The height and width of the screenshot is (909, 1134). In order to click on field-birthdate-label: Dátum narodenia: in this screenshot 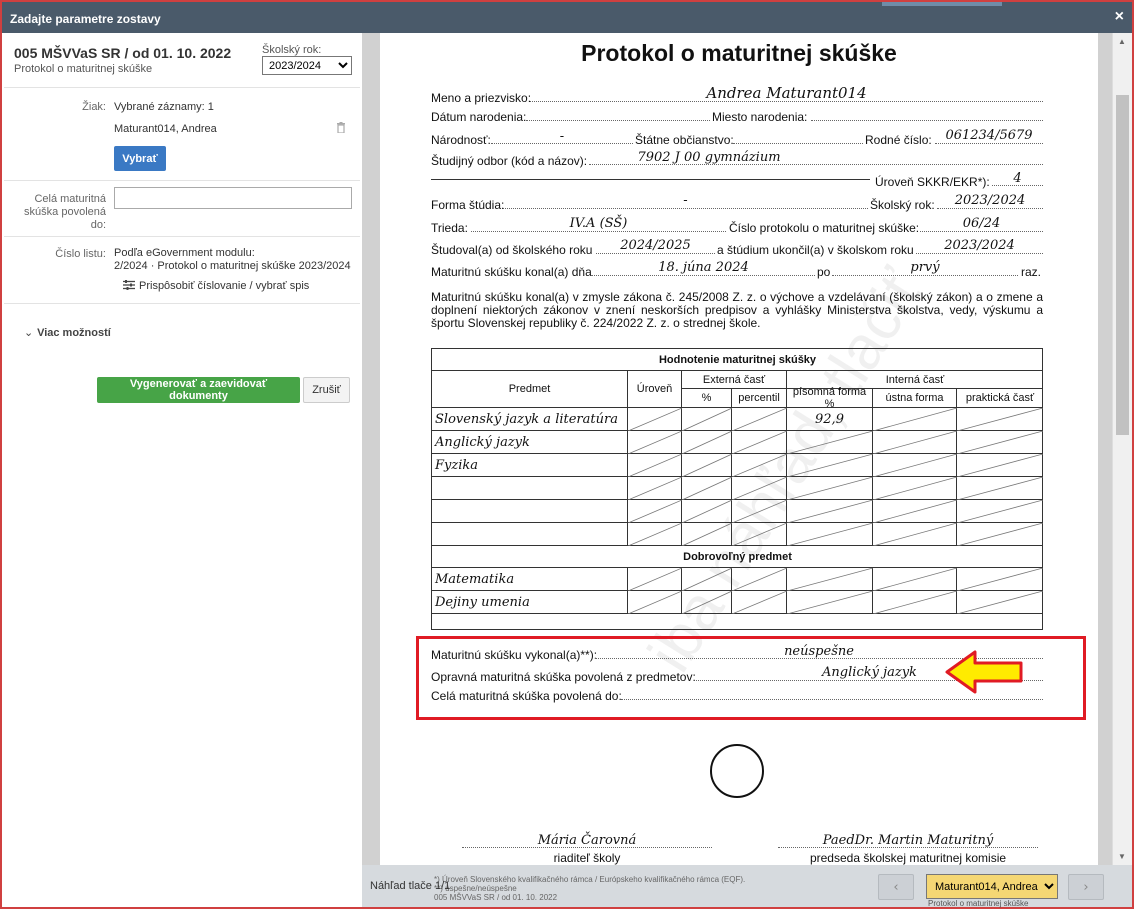, I will do `click(479, 117)`.